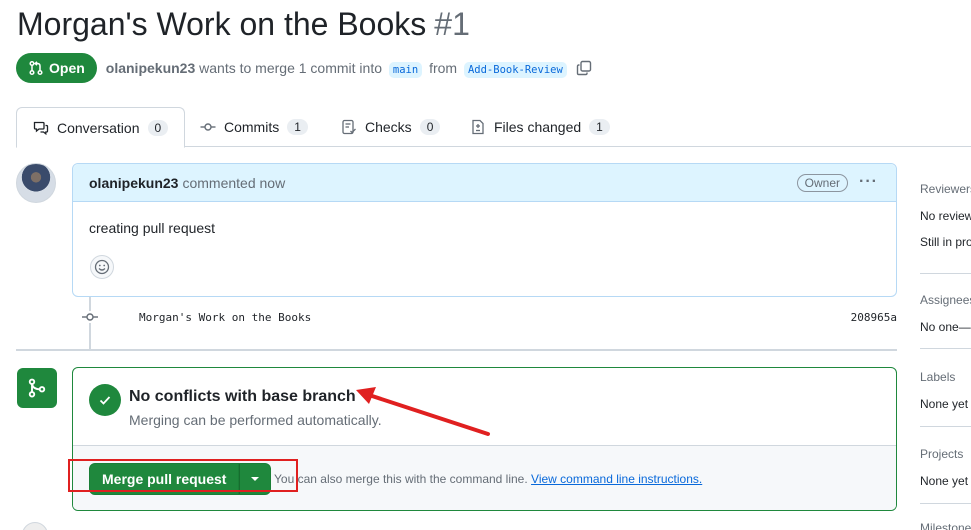 The height and width of the screenshot is (530, 971). Describe the element at coordinates (945, 189) in the screenshot. I see `sidebar-reviewers-heading: Reviewers` at that location.